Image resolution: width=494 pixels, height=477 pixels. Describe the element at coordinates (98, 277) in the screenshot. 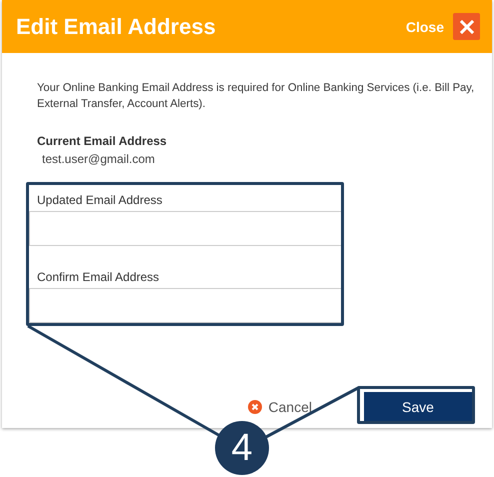

I see `field-label: Confirm Email Address` at that location.